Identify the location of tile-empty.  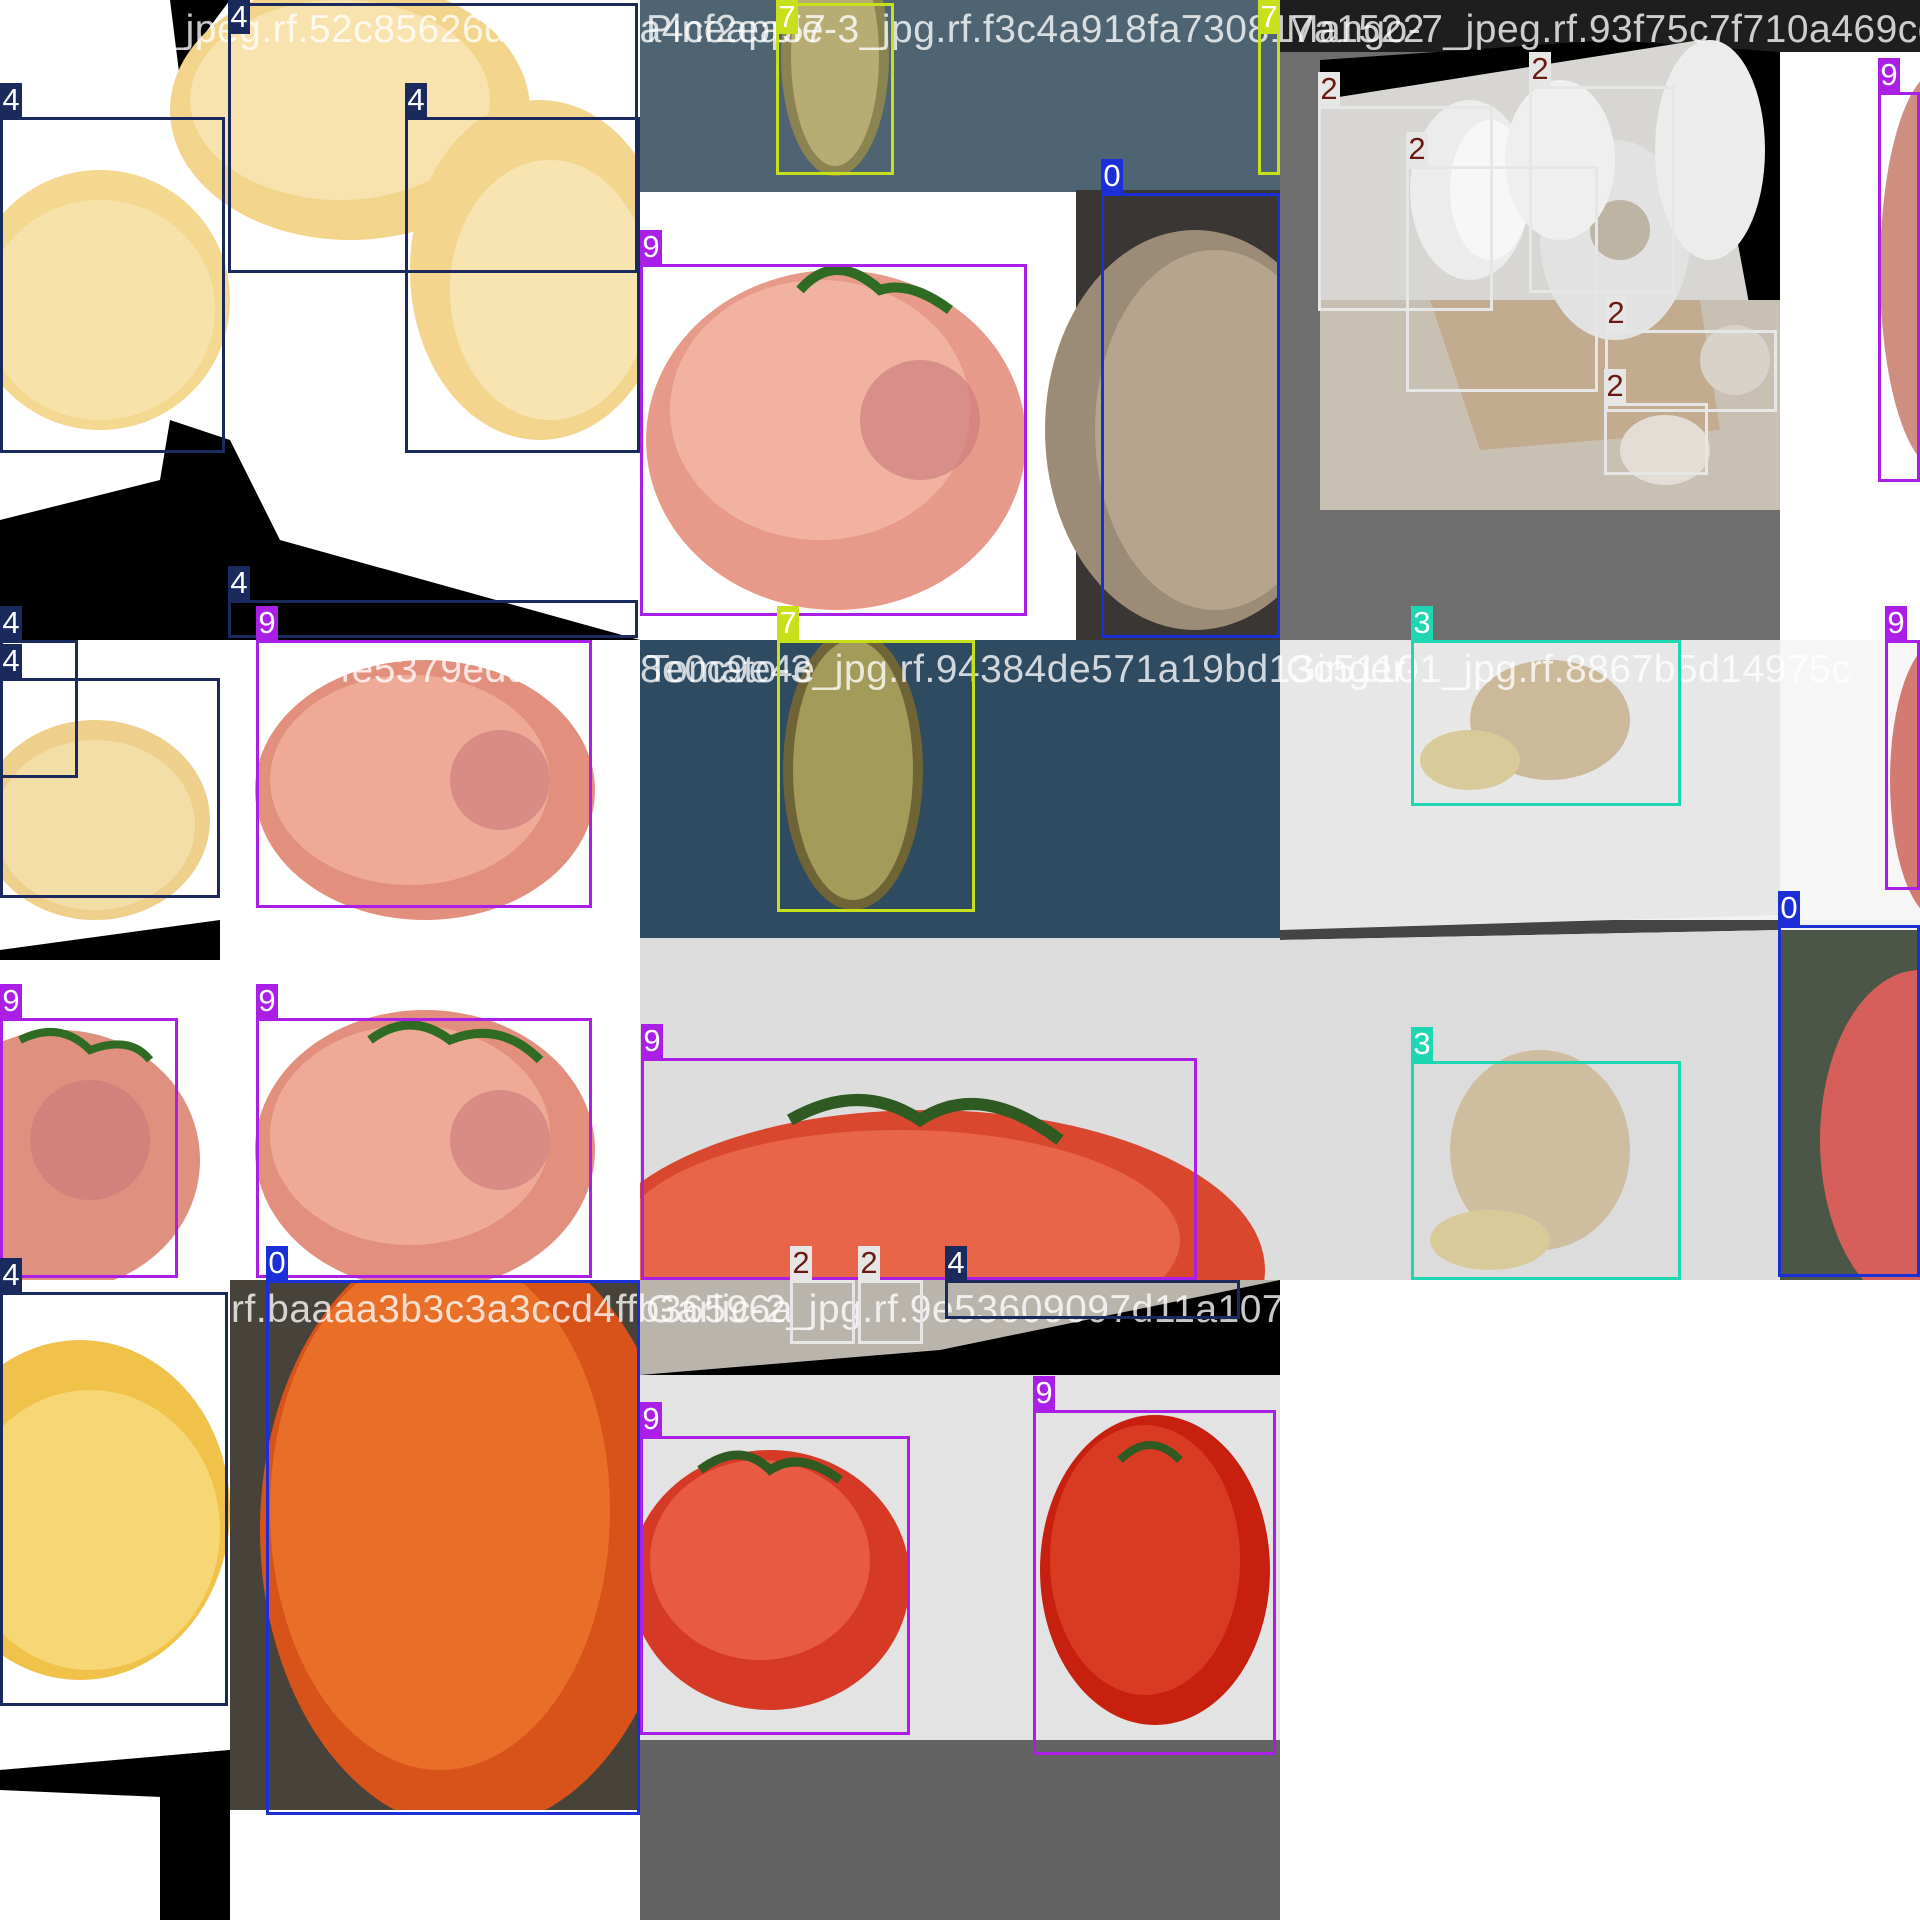
(1600, 1600).